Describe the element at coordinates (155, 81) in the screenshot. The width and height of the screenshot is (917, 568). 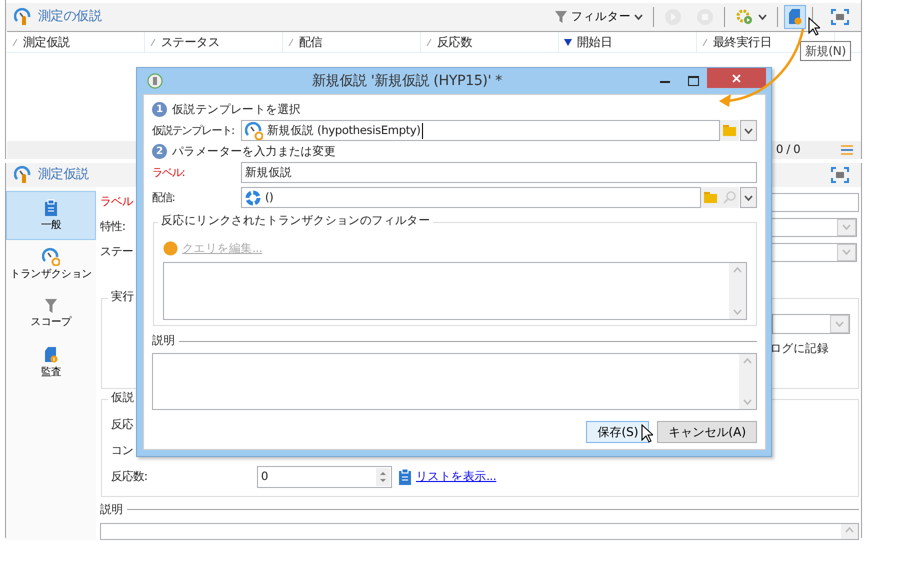
I see `app-icon` at that location.